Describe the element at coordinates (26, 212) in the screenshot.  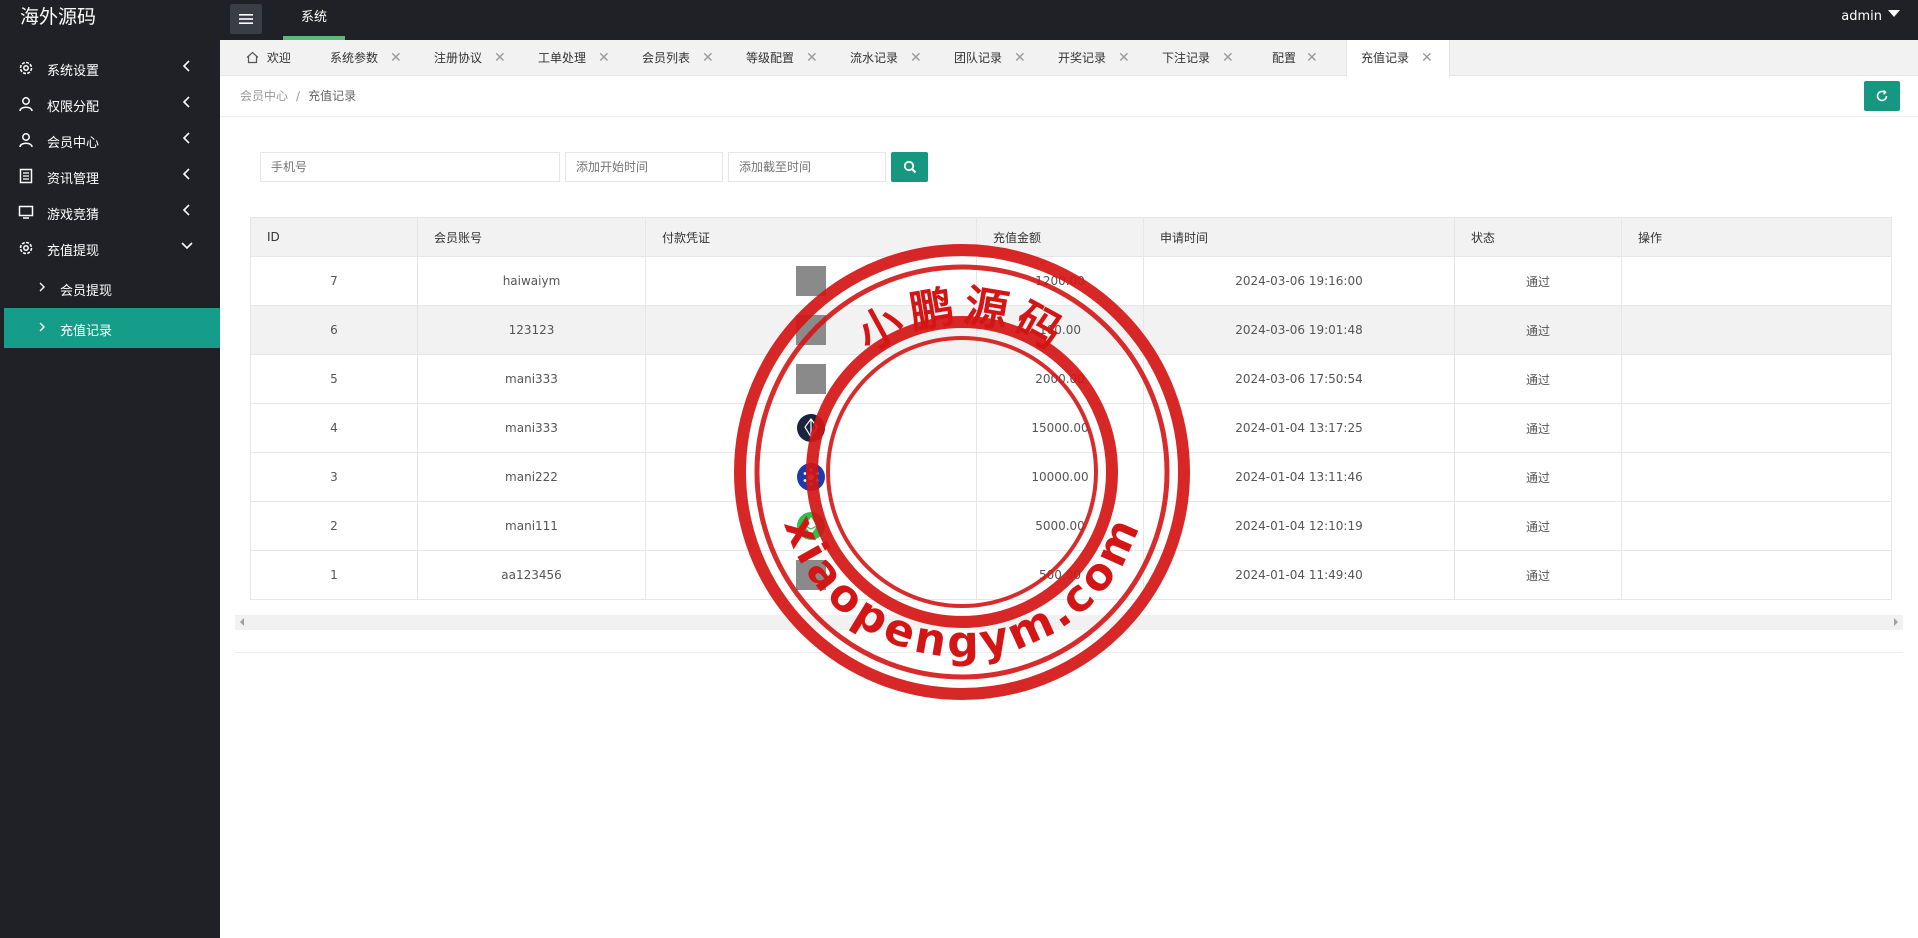
I see `monitor-icon` at that location.